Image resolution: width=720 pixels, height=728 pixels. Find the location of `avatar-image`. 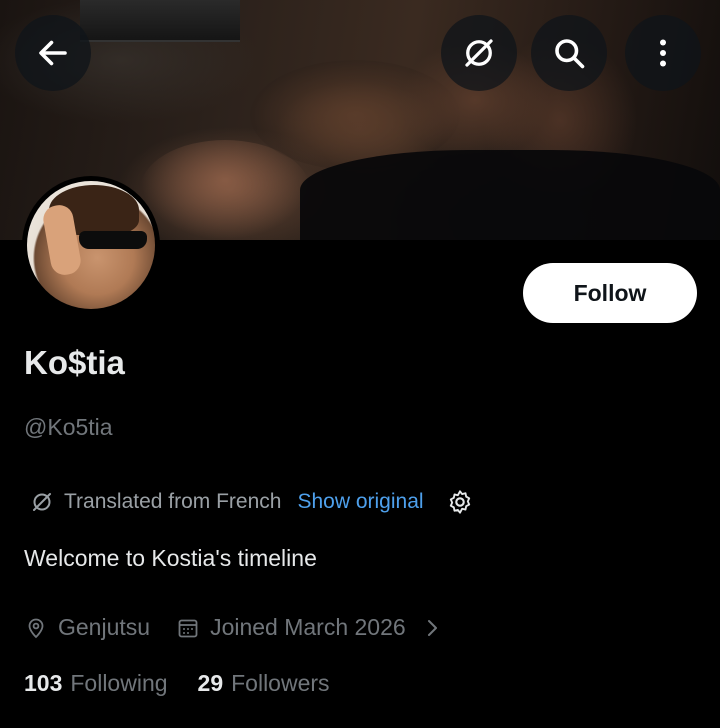

avatar-image is located at coordinates (91, 245).